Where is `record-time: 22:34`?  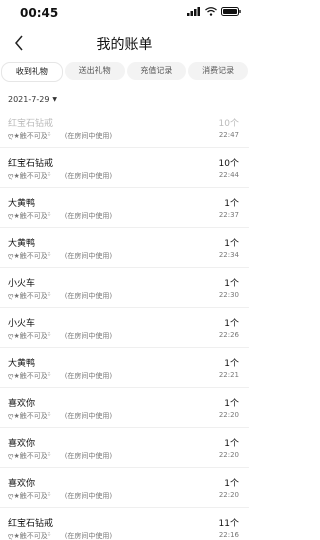
record-time: 22:34 is located at coordinates (228, 255).